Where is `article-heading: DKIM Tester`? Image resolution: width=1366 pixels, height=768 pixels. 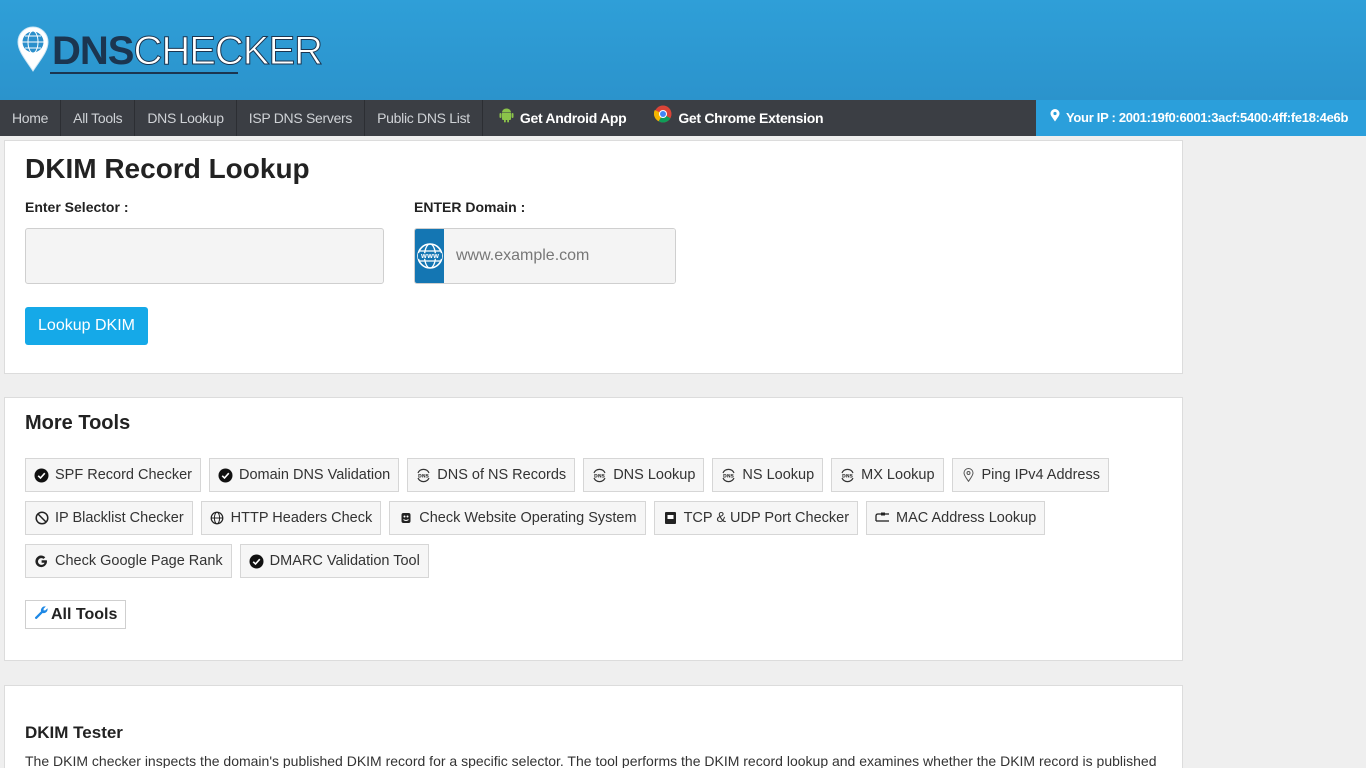 article-heading: DKIM Tester is located at coordinates (74, 732).